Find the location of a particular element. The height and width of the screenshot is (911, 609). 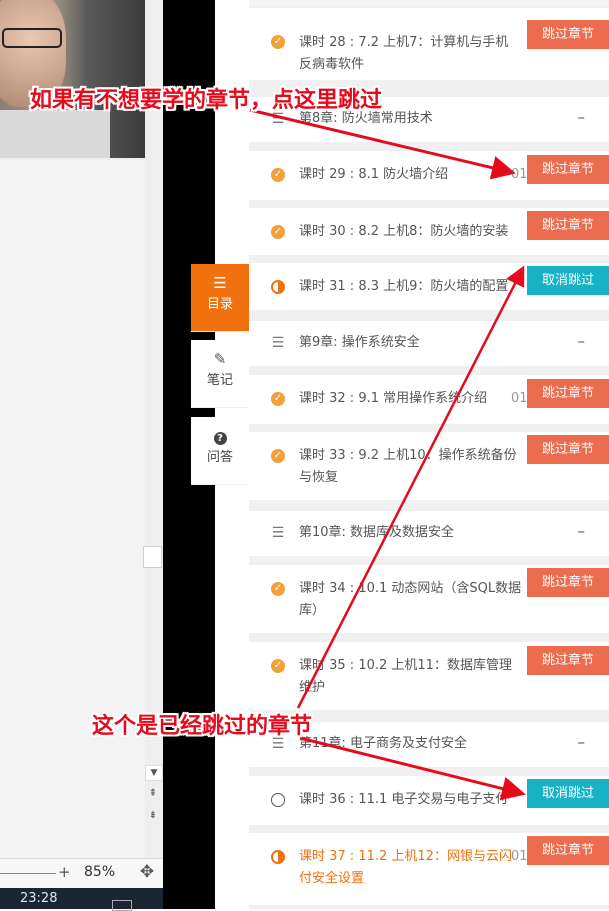

page-up-icon: ⇞ is located at coordinates (153, 794).